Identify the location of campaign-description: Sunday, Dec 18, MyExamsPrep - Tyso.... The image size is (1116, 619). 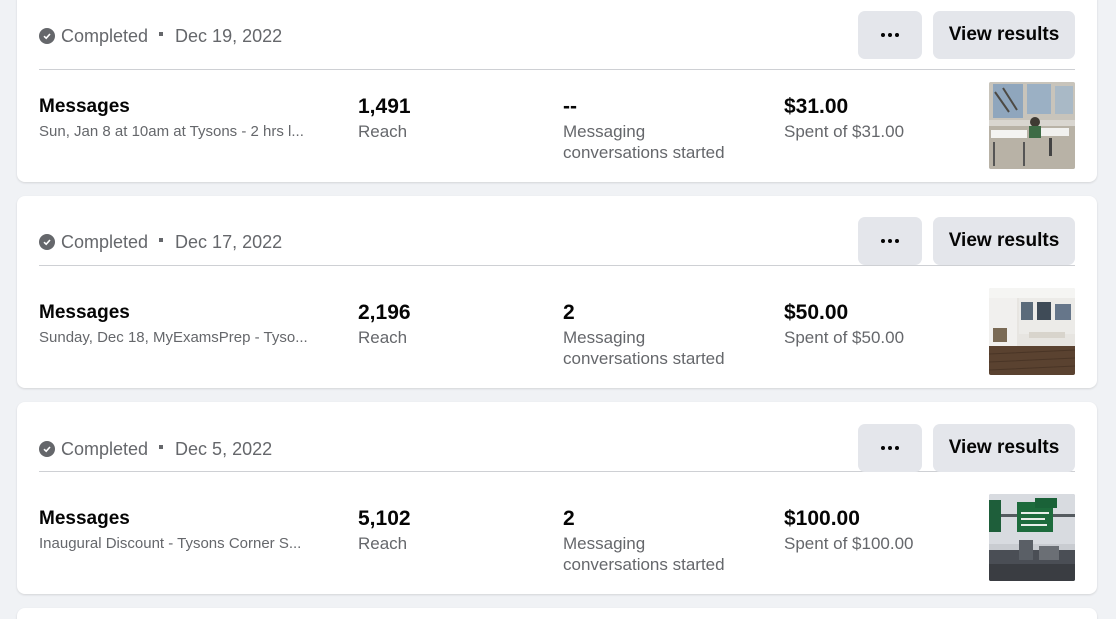
(173, 337).